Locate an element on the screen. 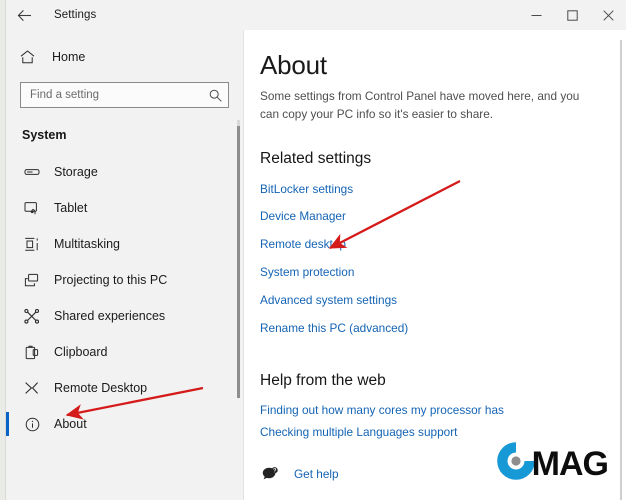 This screenshot has width=626, height=500. close-icon is located at coordinates (608, 15).